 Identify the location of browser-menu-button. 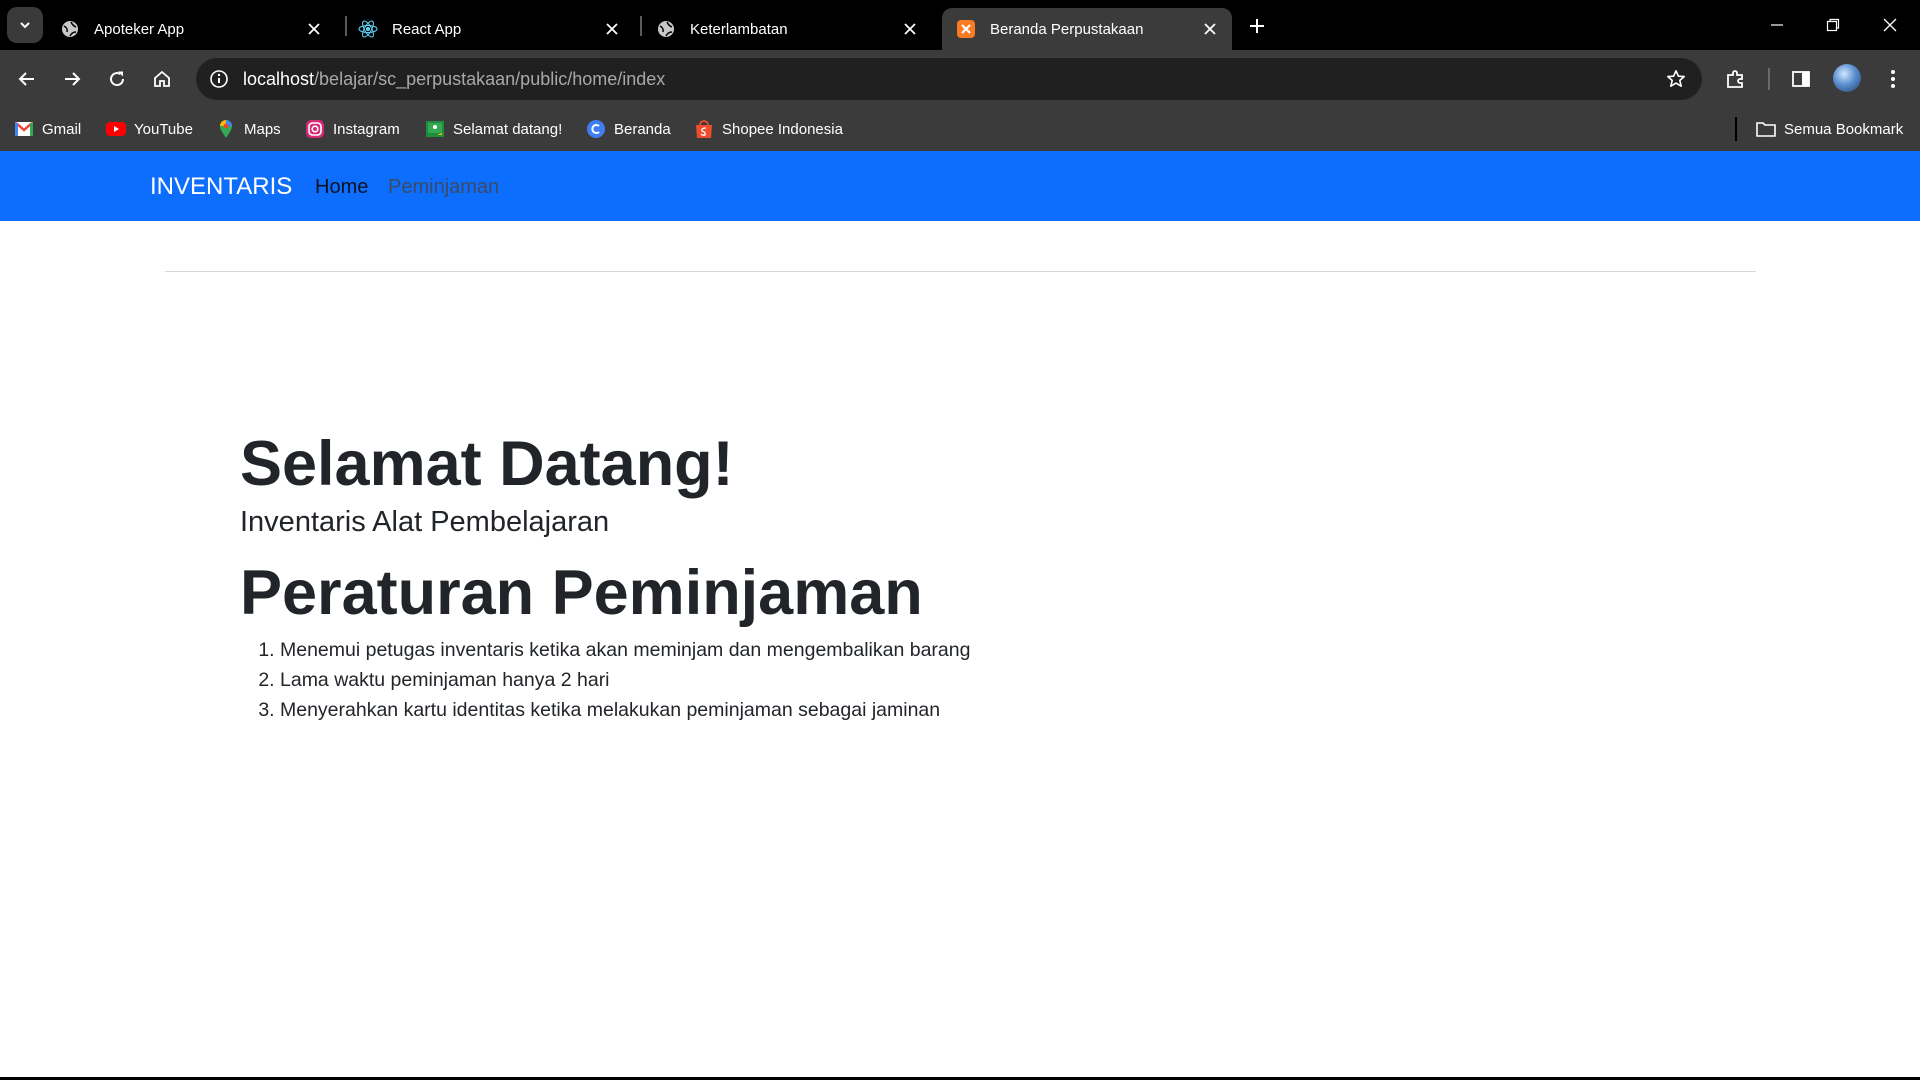
(1893, 79).